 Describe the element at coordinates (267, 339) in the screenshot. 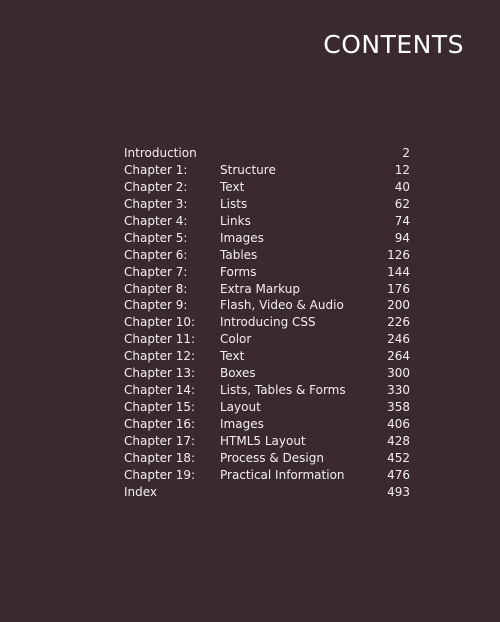

I see `toc-entry: Chapter 11: Color 246` at that location.